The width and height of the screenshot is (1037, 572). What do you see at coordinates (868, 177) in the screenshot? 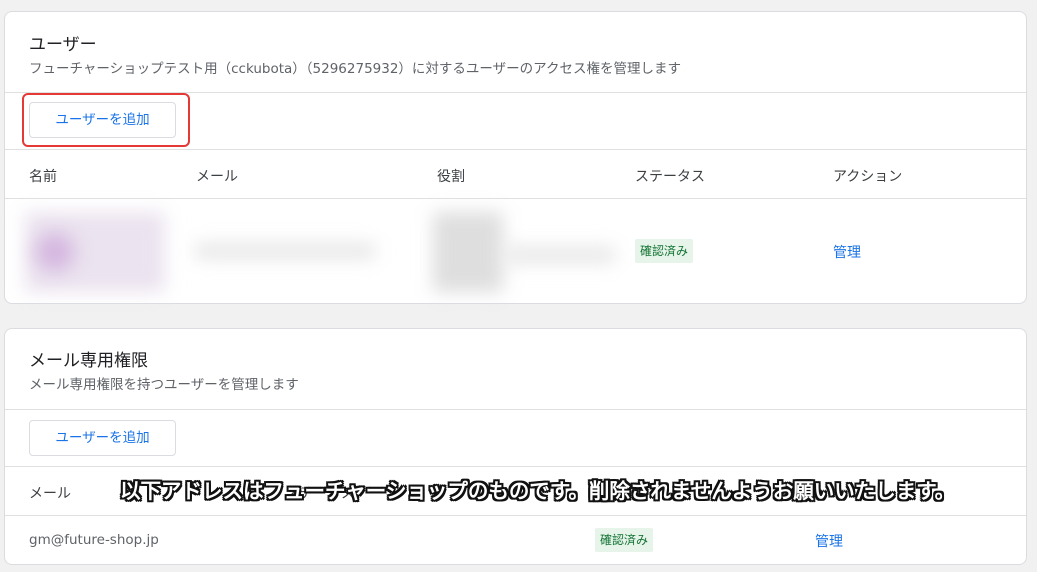
I see `column-header-action: アクション` at bounding box center [868, 177].